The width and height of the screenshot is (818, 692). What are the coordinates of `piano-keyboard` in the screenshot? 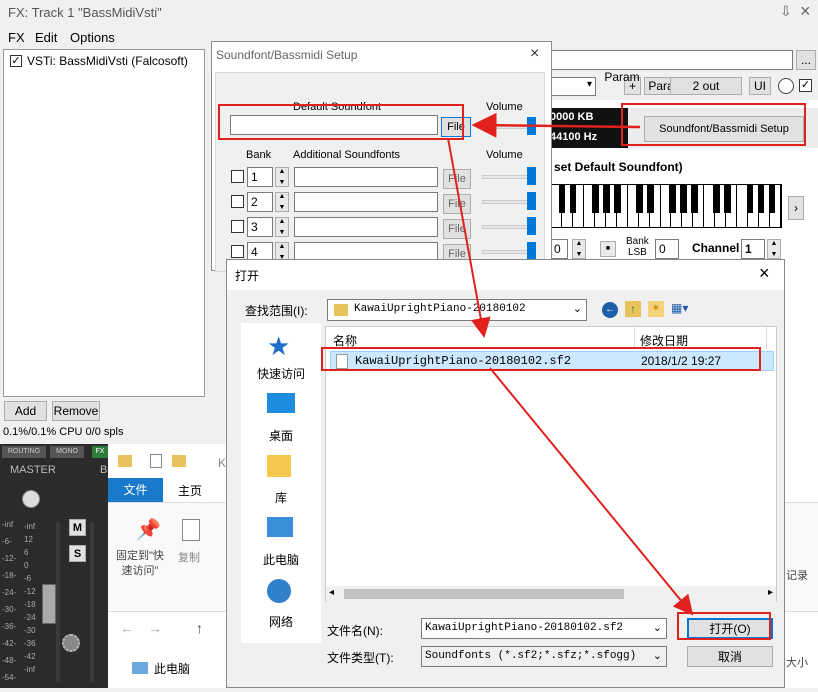 It's located at (666, 206).